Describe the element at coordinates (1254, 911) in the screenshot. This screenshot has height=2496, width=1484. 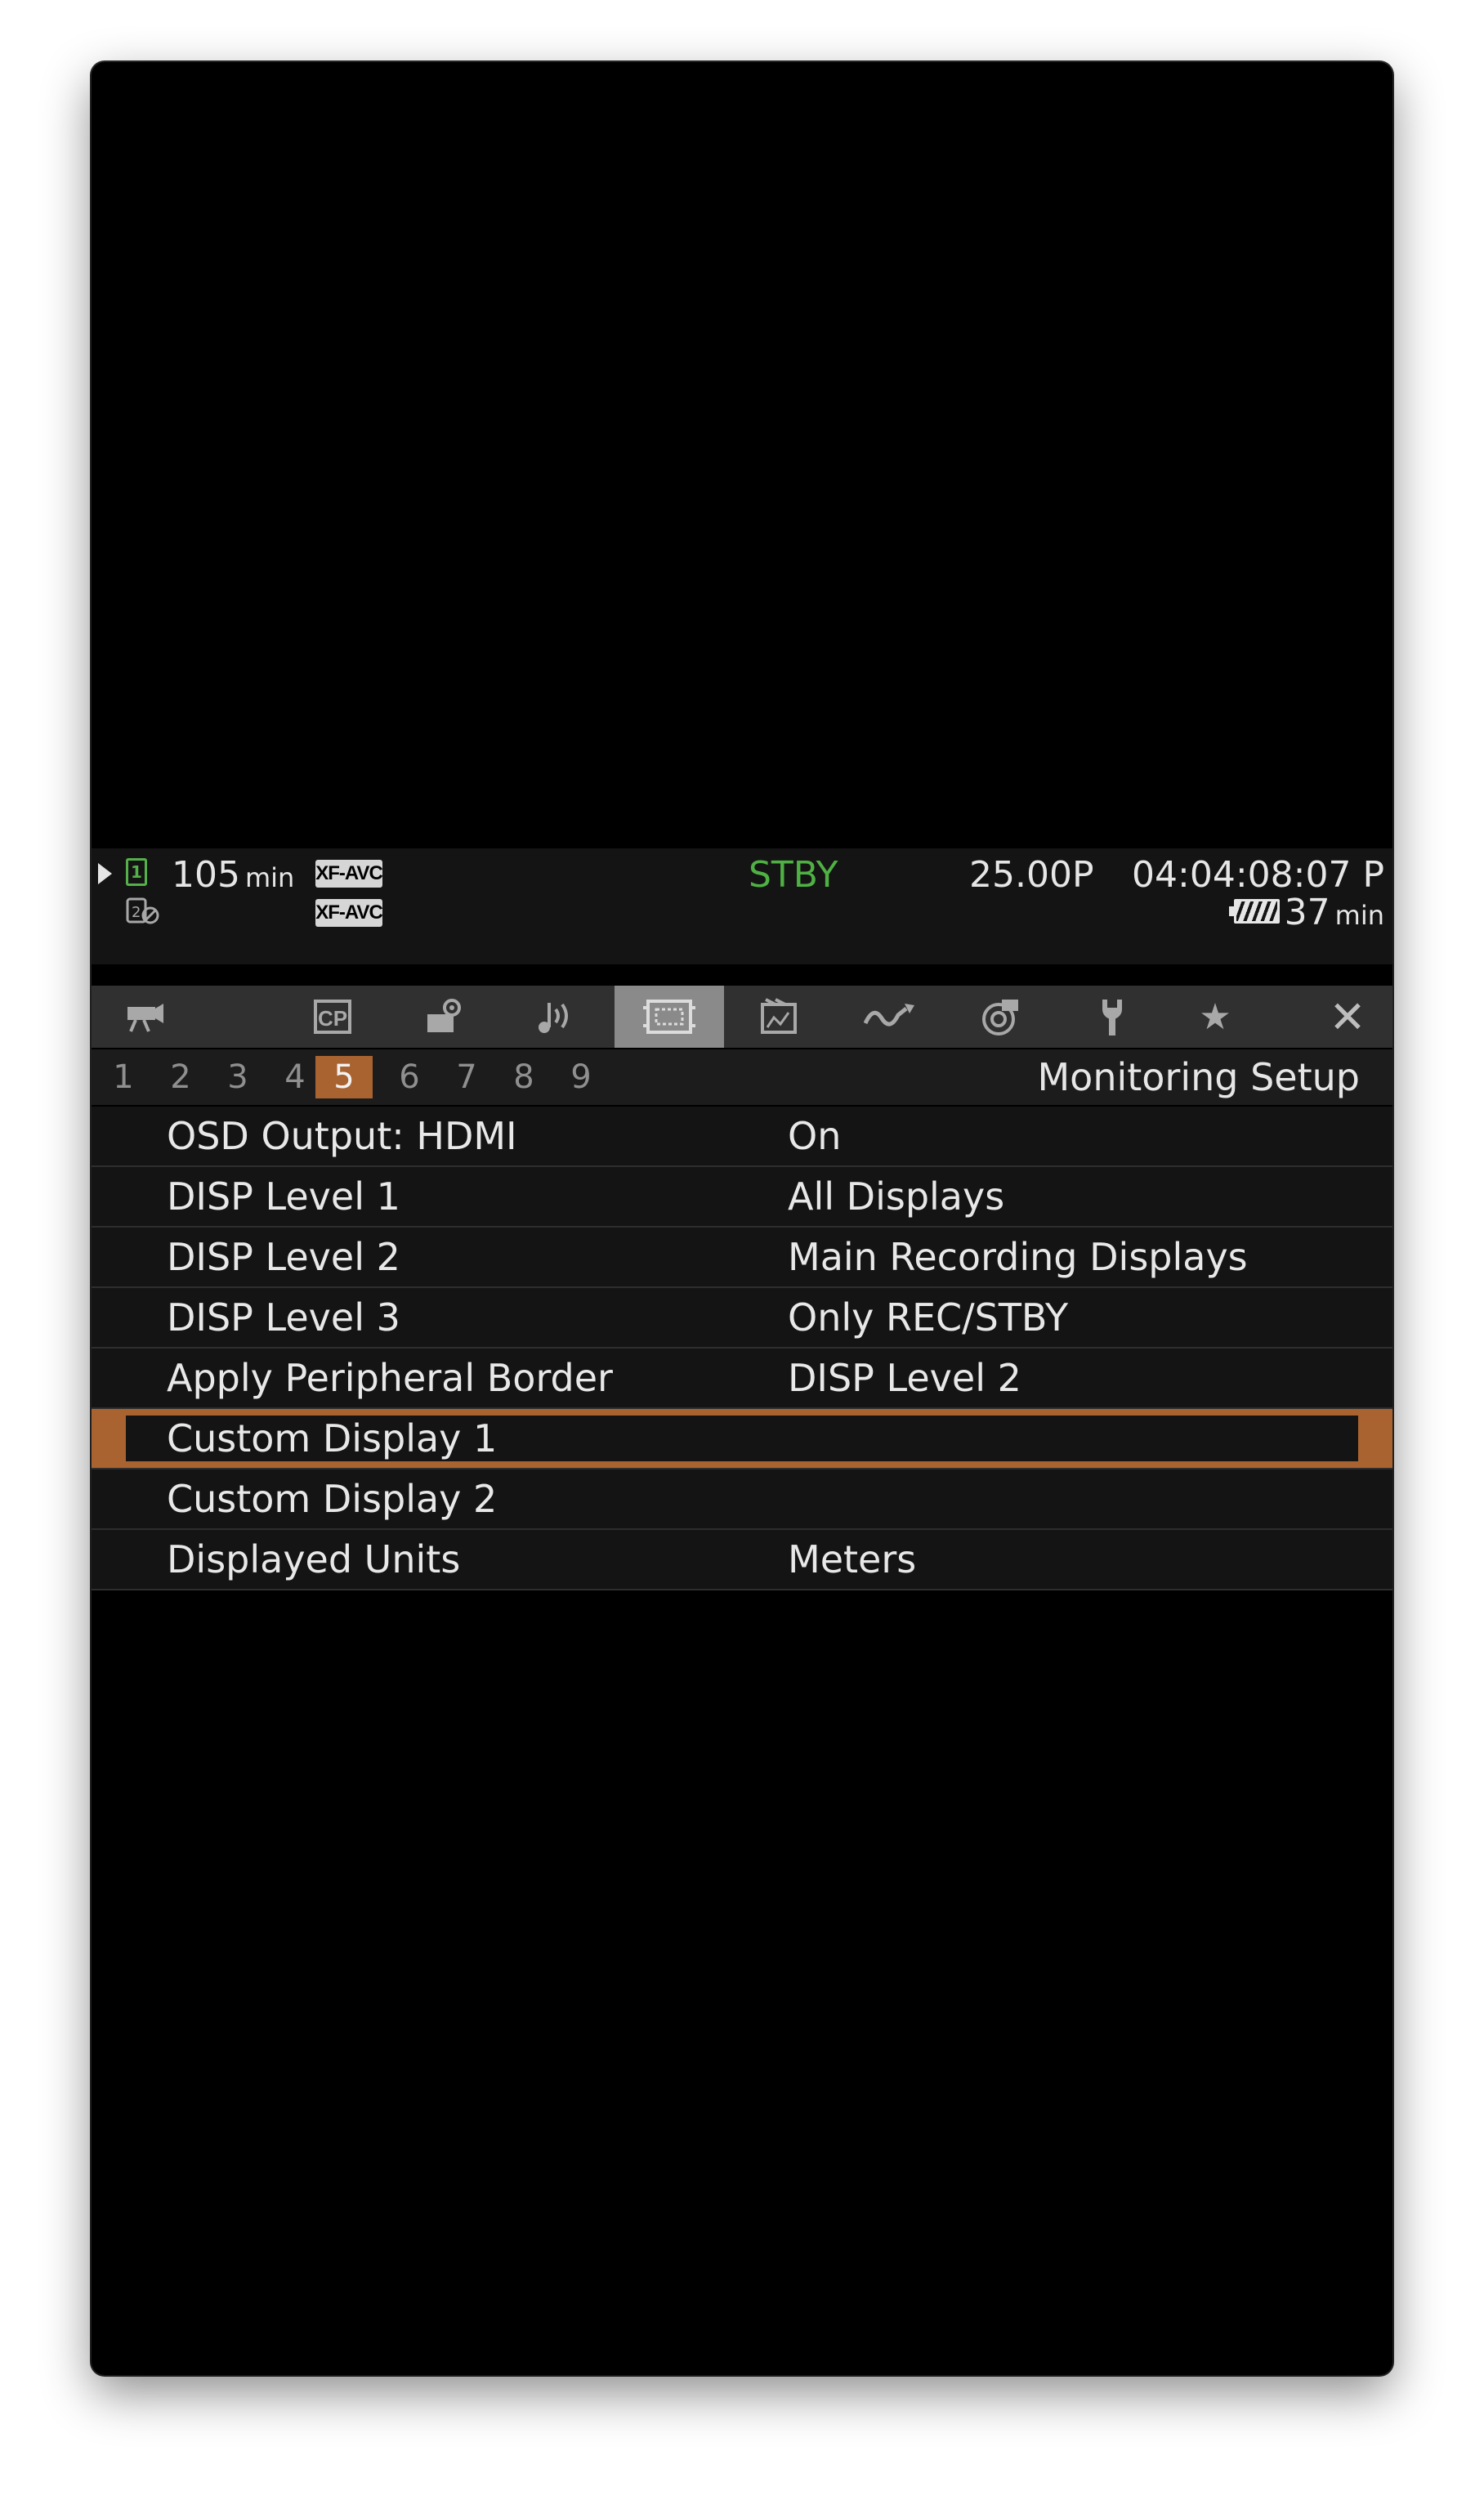
I see `battery-icon` at that location.